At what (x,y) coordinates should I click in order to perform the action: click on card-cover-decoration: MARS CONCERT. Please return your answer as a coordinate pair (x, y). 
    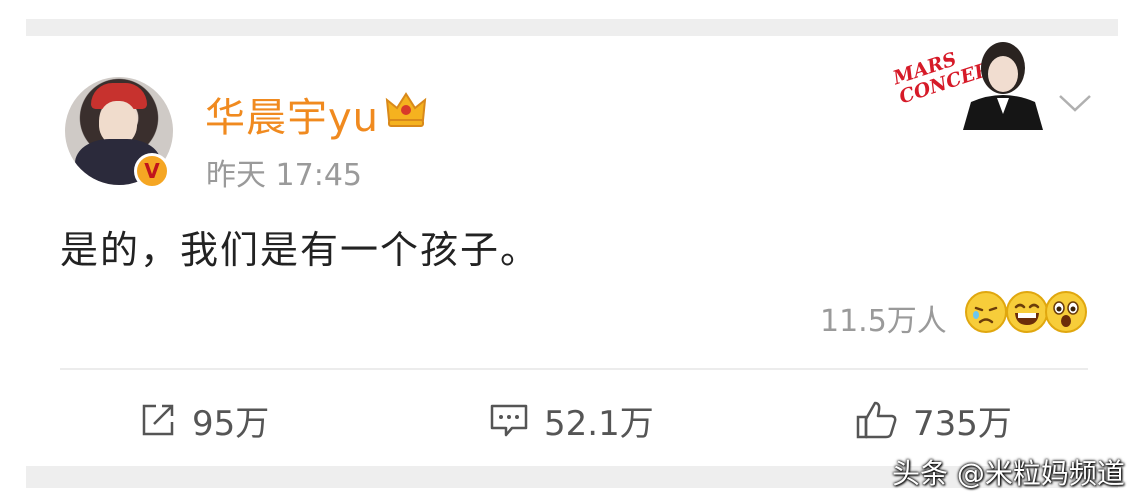
    Looking at the image, I should click on (970, 84).